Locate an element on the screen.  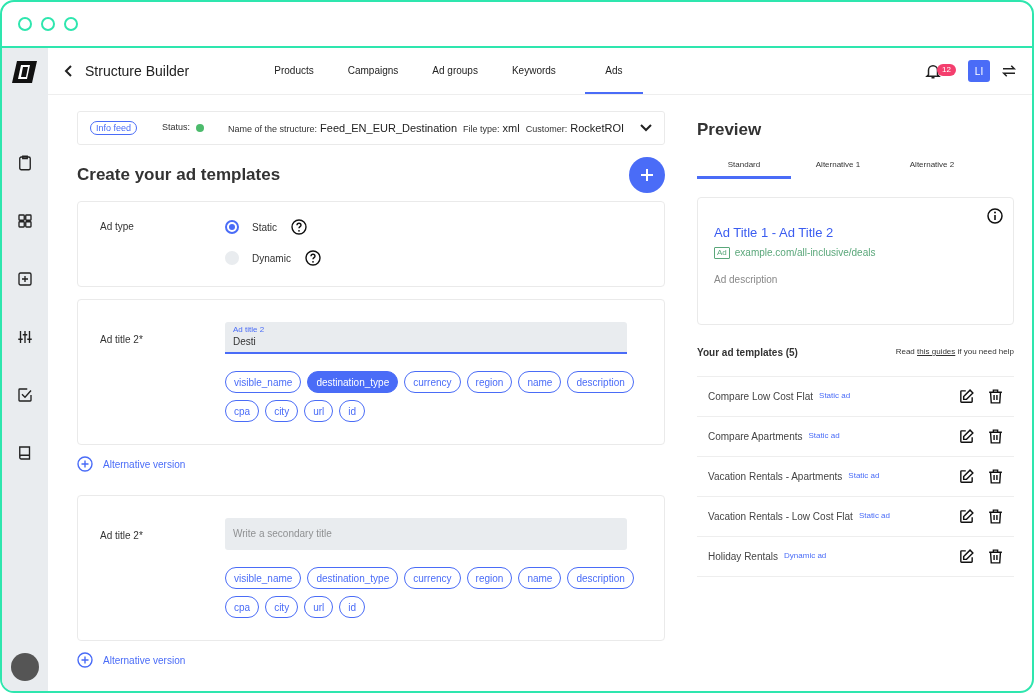
logo-icon is located at coordinates (25, 72).